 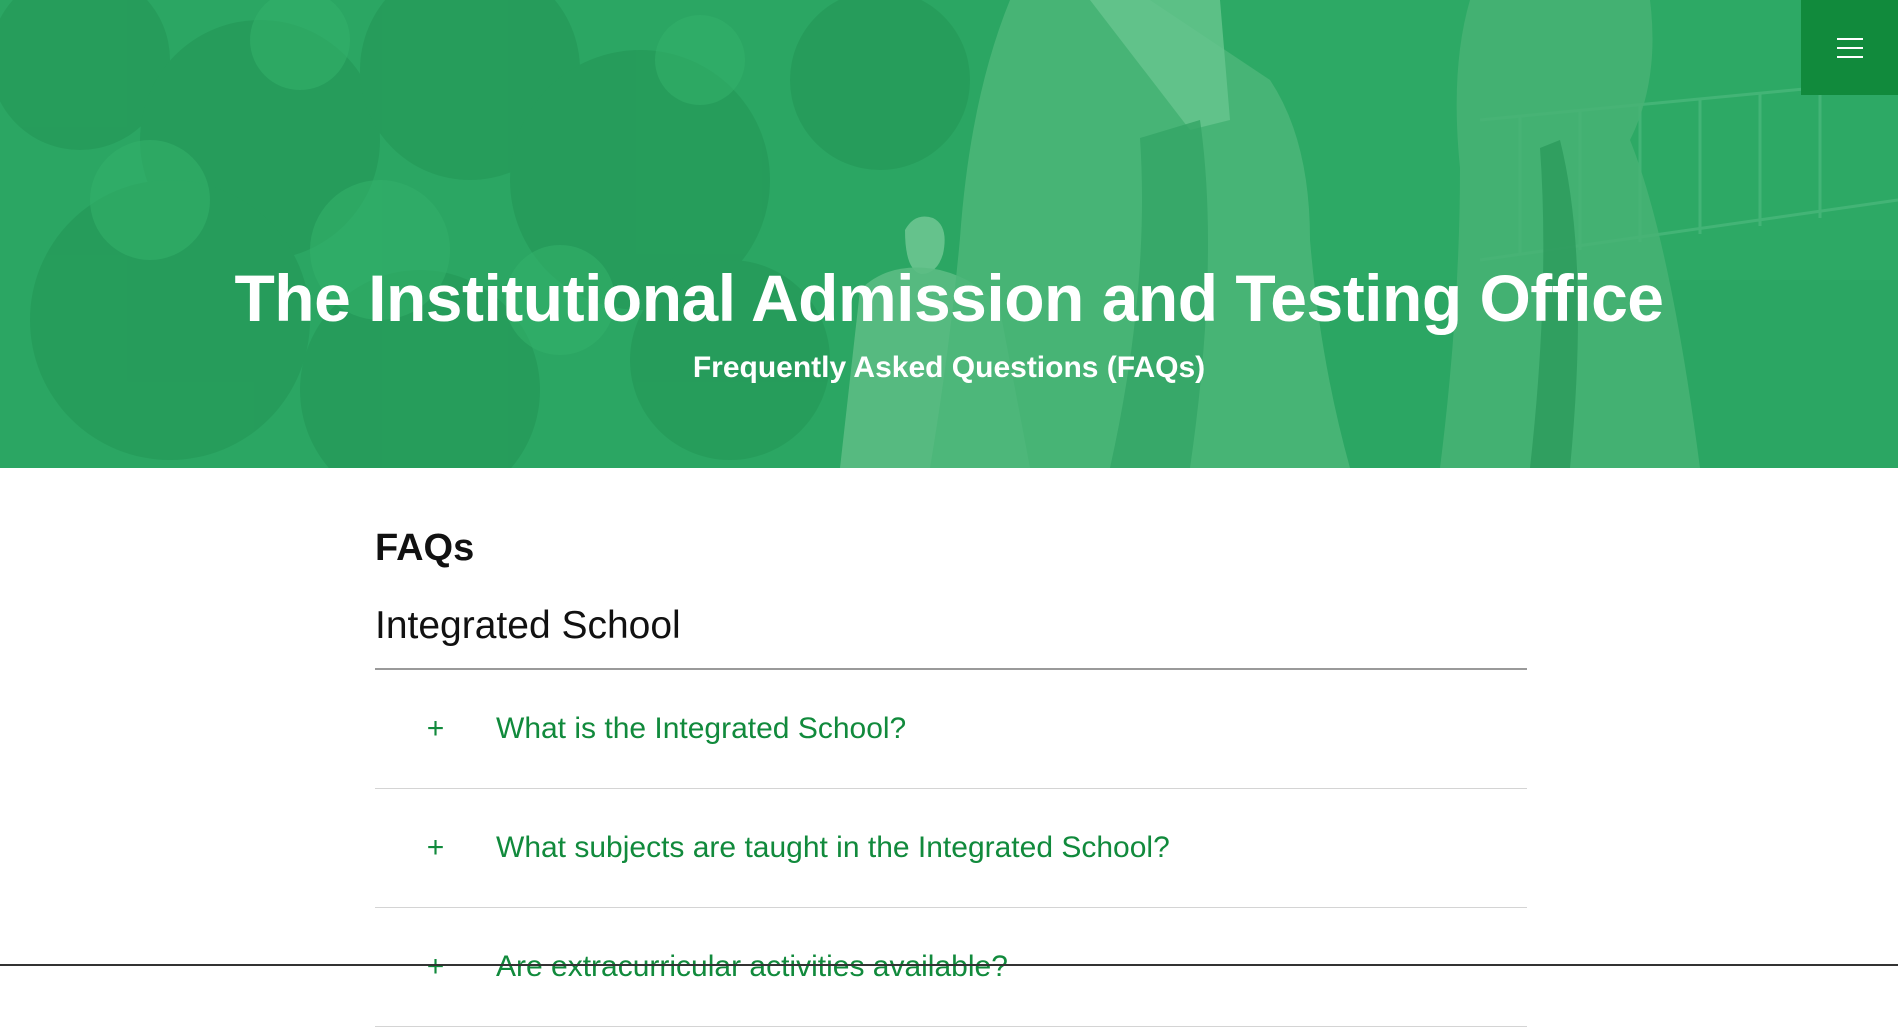 I want to click on hamburger-menu-icon, so click(x=1849, y=47).